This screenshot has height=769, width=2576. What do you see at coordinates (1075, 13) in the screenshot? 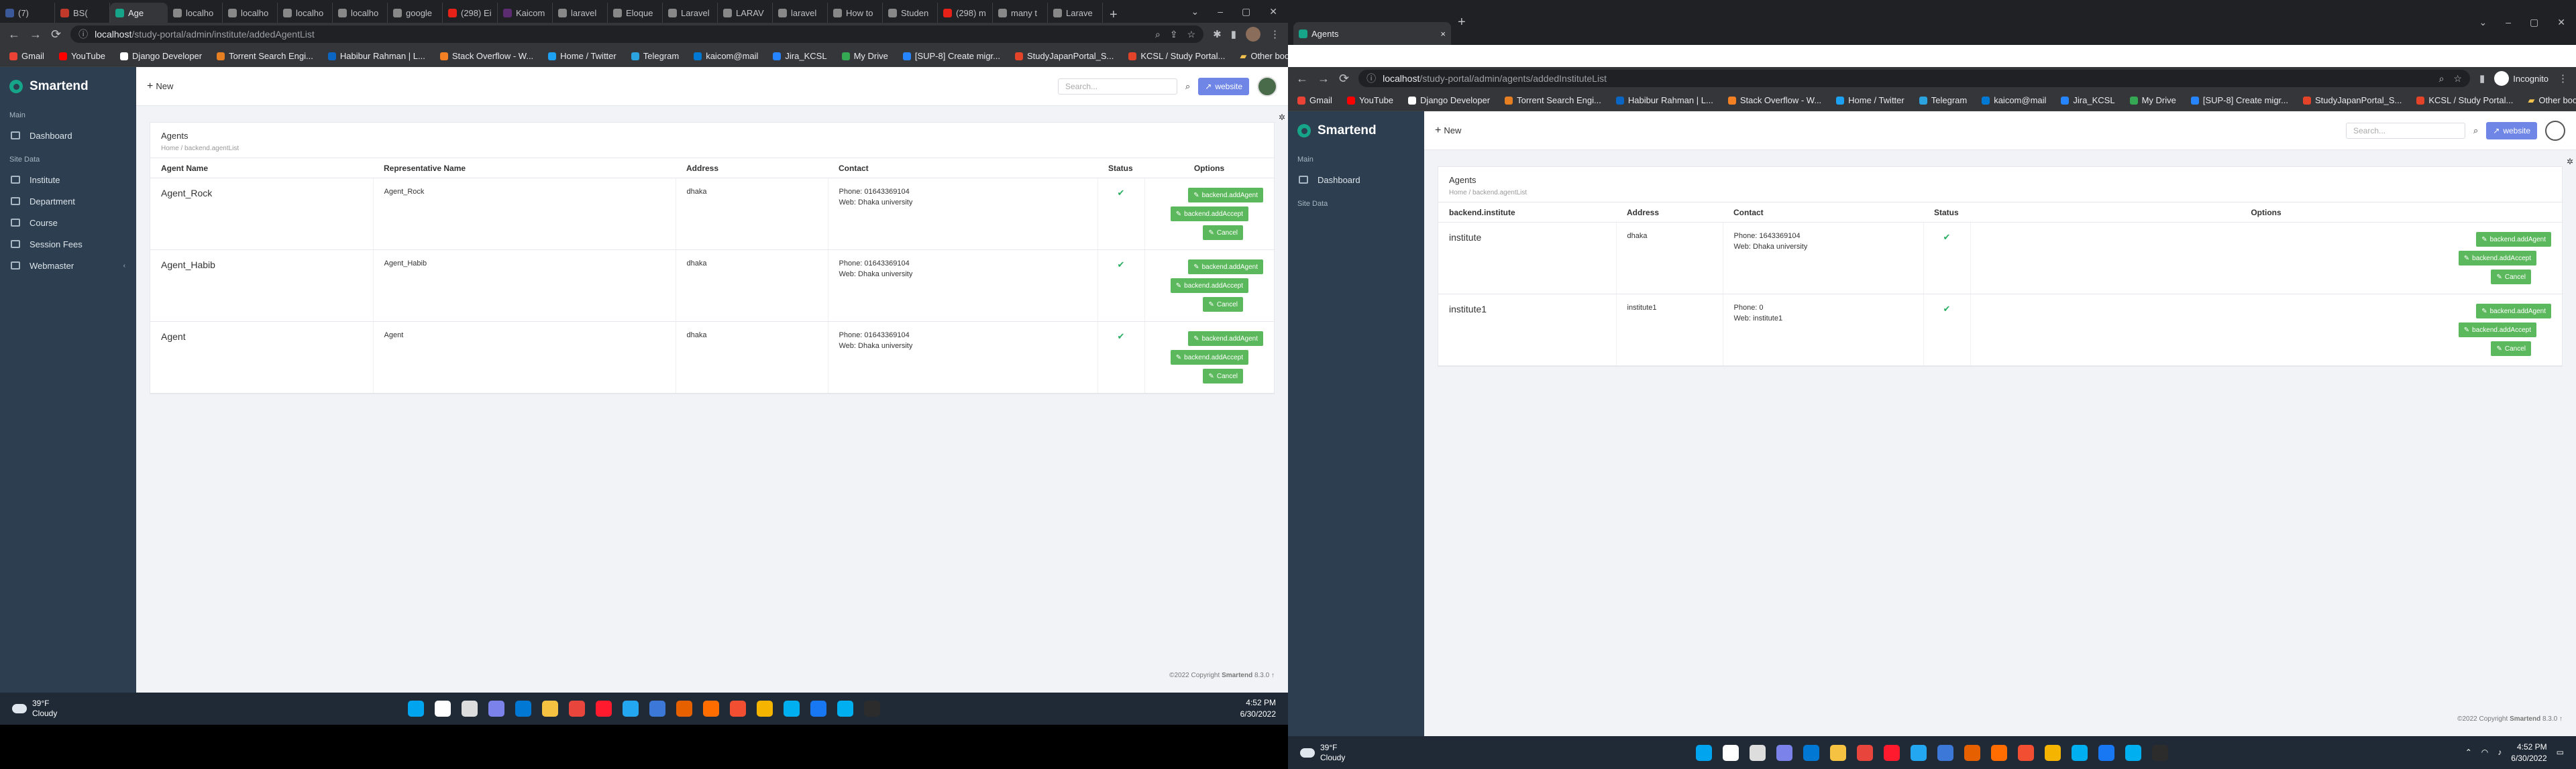
I see `tab-19: Larave` at bounding box center [1075, 13].